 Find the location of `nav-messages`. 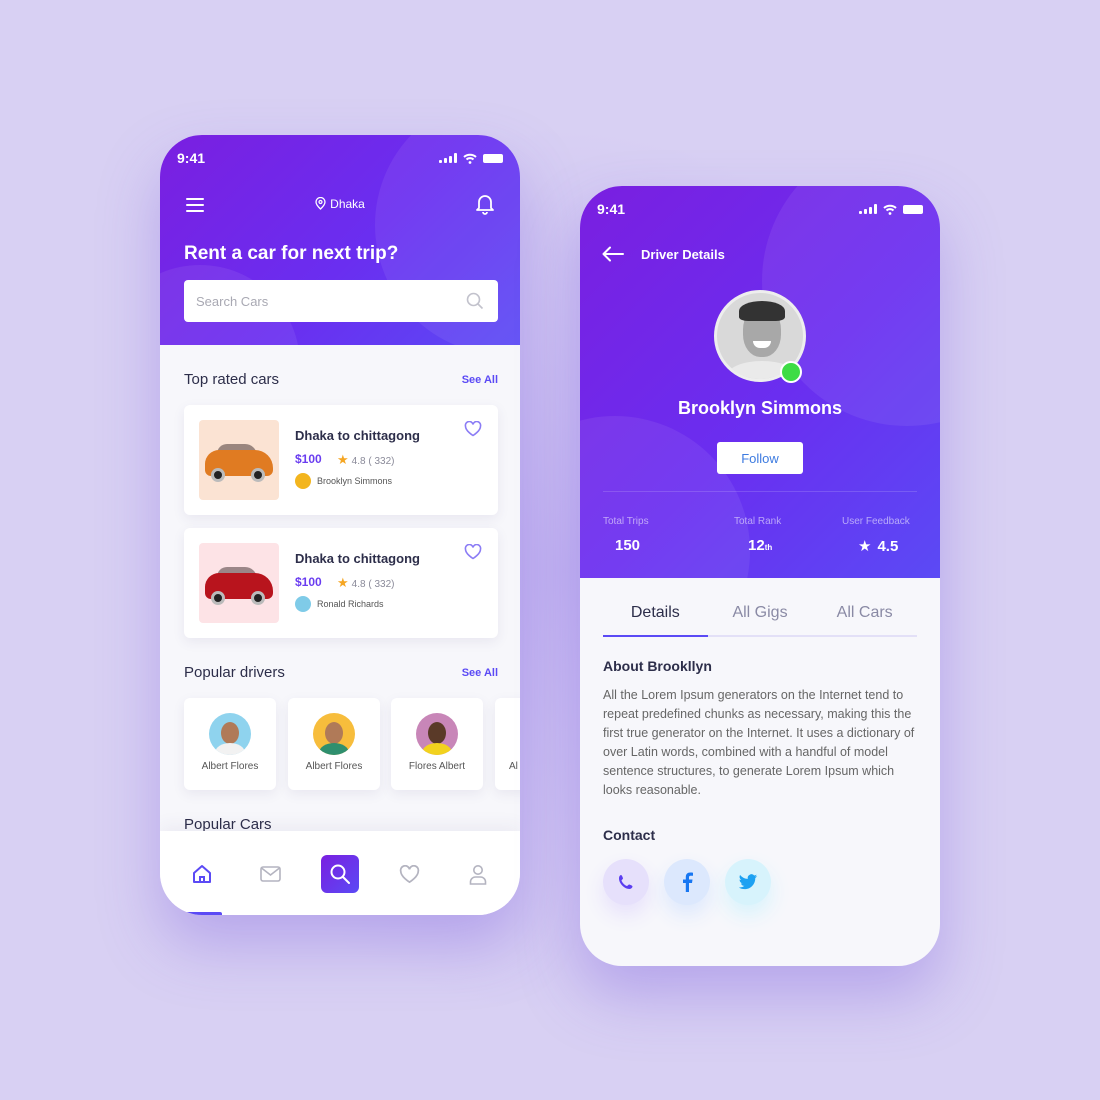

nav-messages is located at coordinates (270, 874).